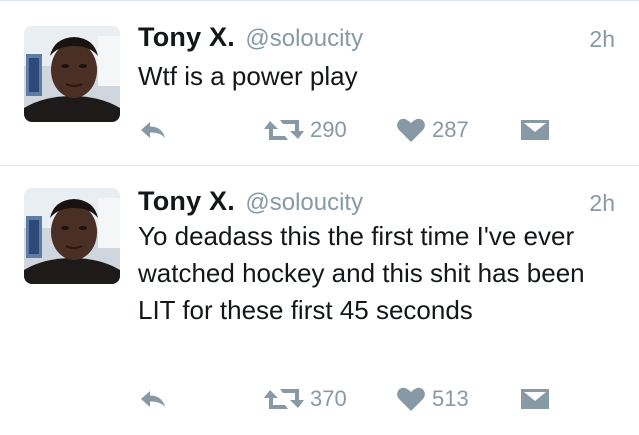  Describe the element at coordinates (328, 129) in the screenshot. I see `retweet-count: 290` at that location.